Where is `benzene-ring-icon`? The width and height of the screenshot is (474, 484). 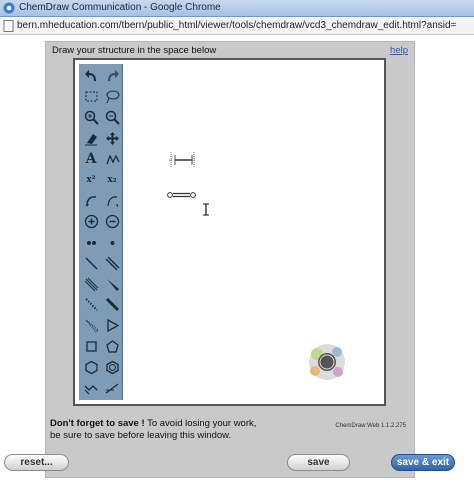 benzene-ring-icon is located at coordinates (112, 159).